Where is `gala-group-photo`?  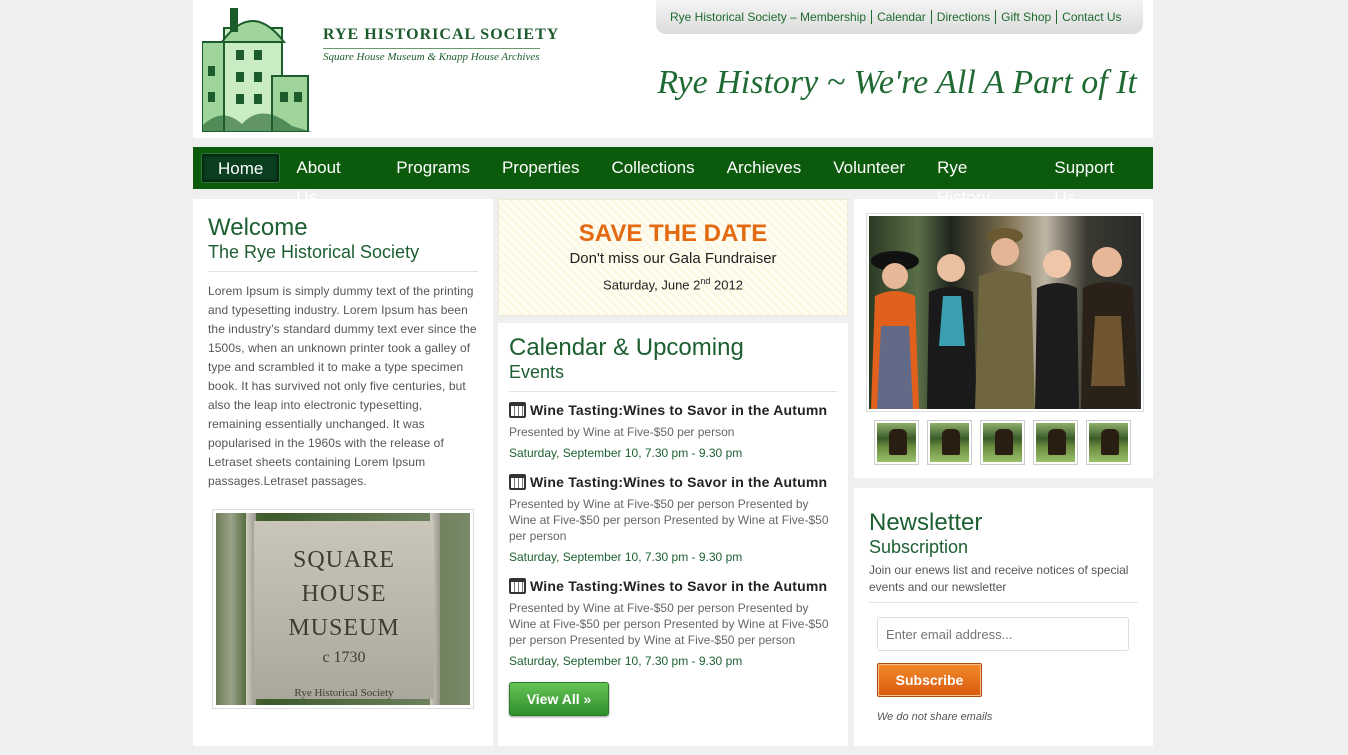 gala-group-photo is located at coordinates (1005, 312).